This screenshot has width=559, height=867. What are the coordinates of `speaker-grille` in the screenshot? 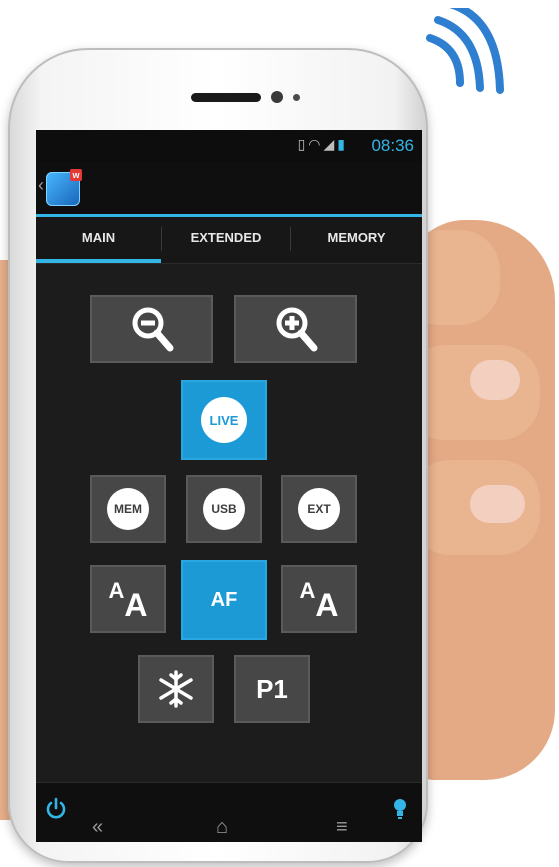 It's located at (226, 97).